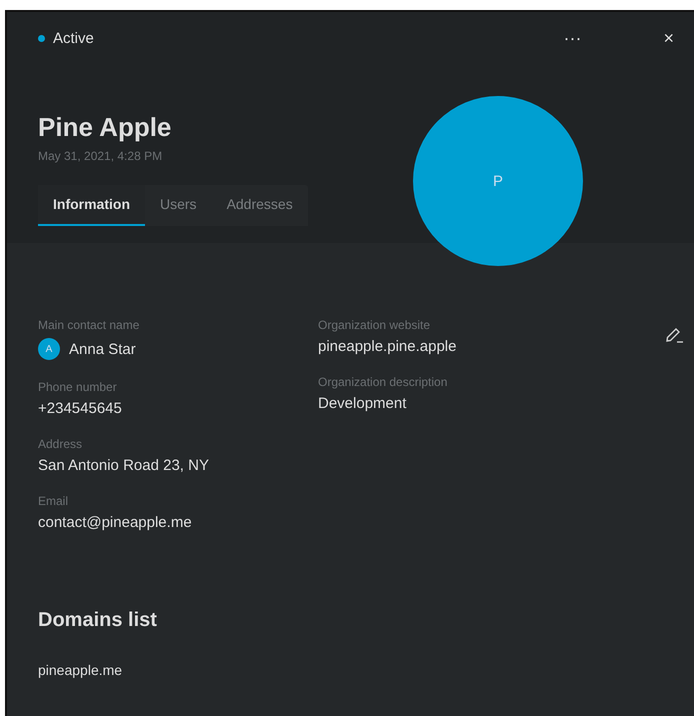  I want to click on field-label: Main contact name, so click(89, 325).